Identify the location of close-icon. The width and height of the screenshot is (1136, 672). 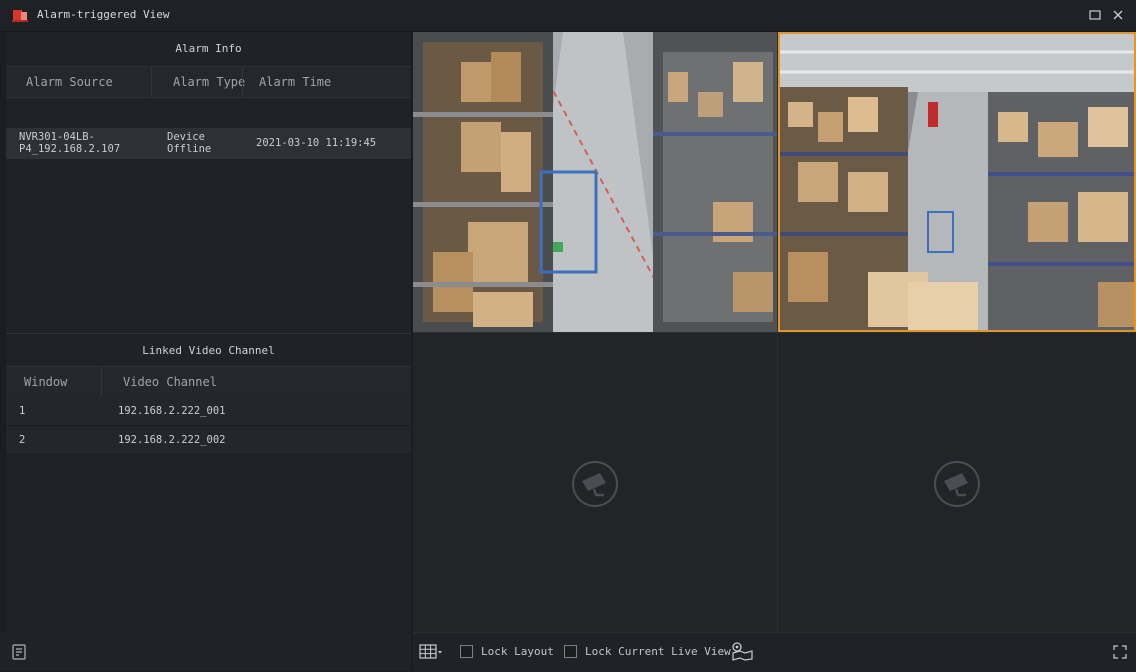
(1118, 15).